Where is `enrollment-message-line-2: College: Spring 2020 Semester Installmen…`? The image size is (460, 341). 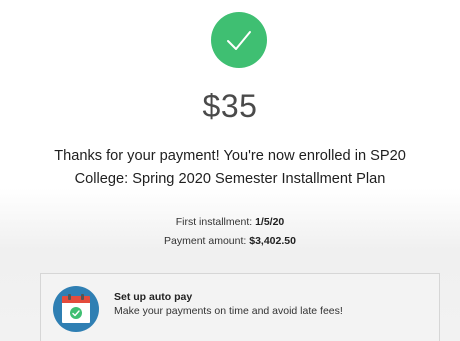
enrollment-message-line-2: College: Spring 2020 Semester Installmen… is located at coordinates (230, 179).